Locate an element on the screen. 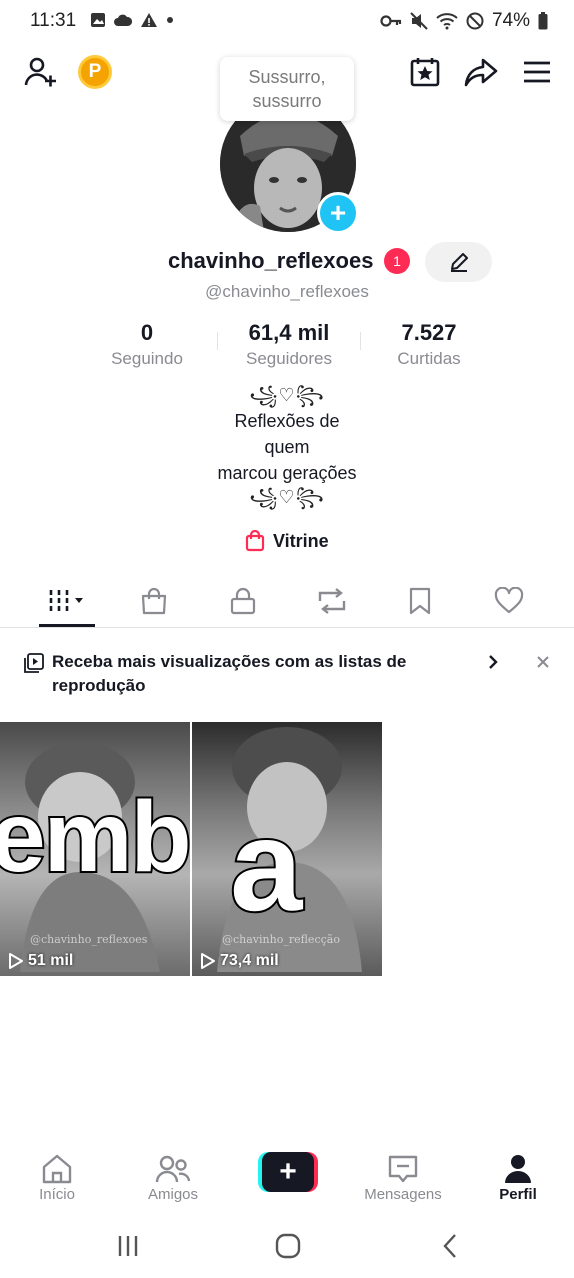 This screenshot has height=1278, width=574. stat-followers: 61,4 mil Seguidores is located at coordinates (289, 344).